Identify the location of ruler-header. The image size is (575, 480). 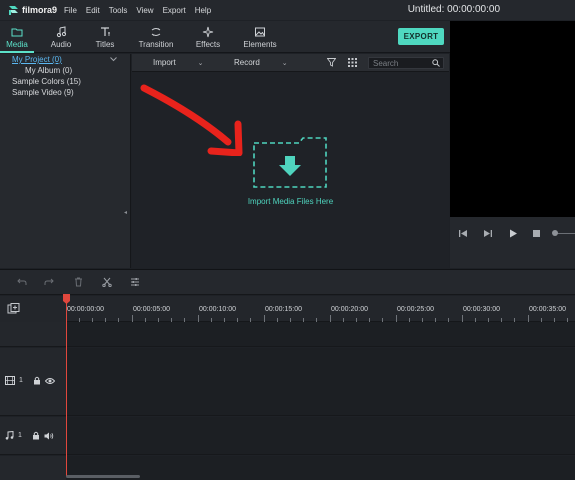
(33, 309).